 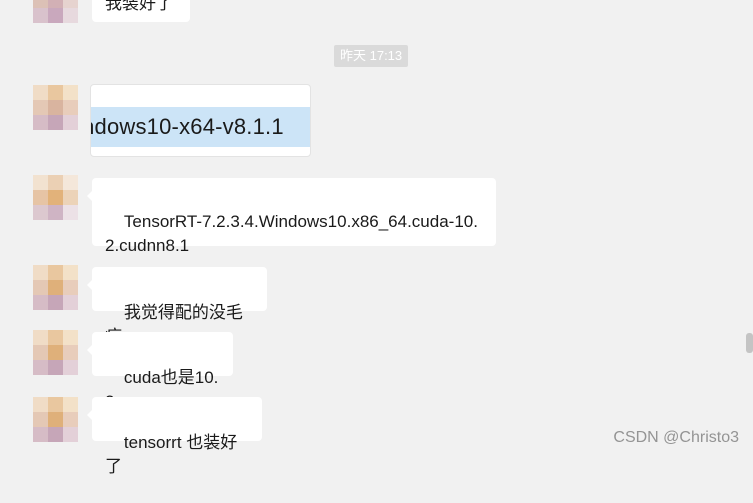 I want to click on message-bubble: tensorrt 也装好了, so click(x=174, y=436).